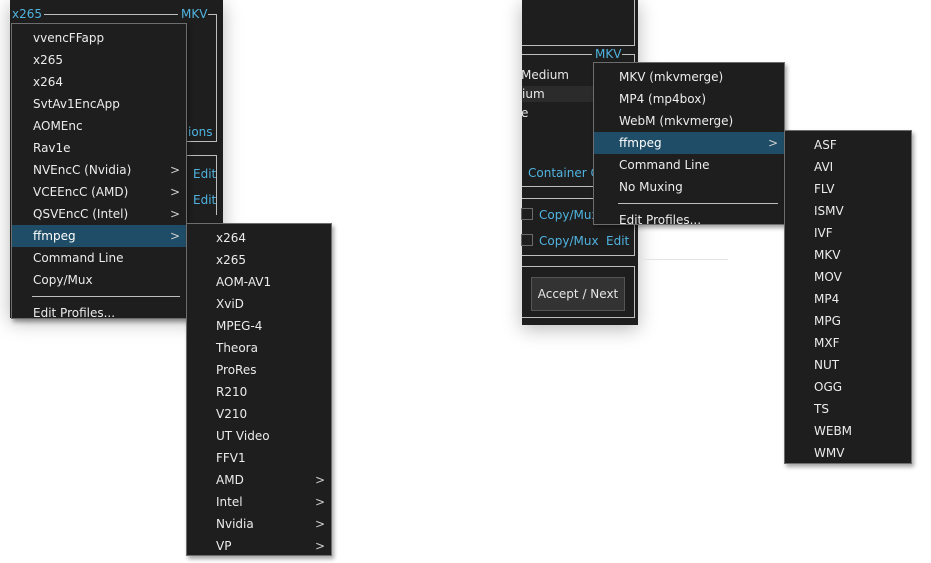 The image size is (931, 563). What do you see at coordinates (848, 167) in the screenshot?
I see `format-item-avi: AVI` at bounding box center [848, 167].